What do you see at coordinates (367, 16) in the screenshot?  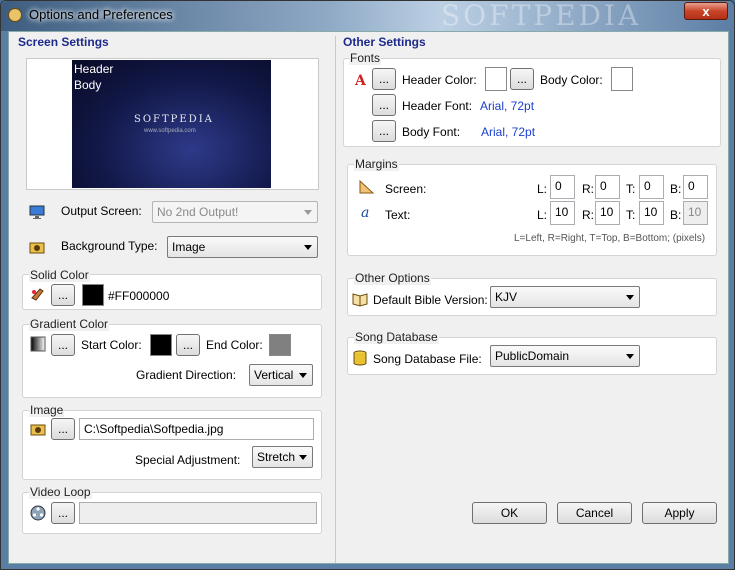 I see `title-bar: Options and Preferences SOFTPEDIA x` at bounding box center [367, 16].